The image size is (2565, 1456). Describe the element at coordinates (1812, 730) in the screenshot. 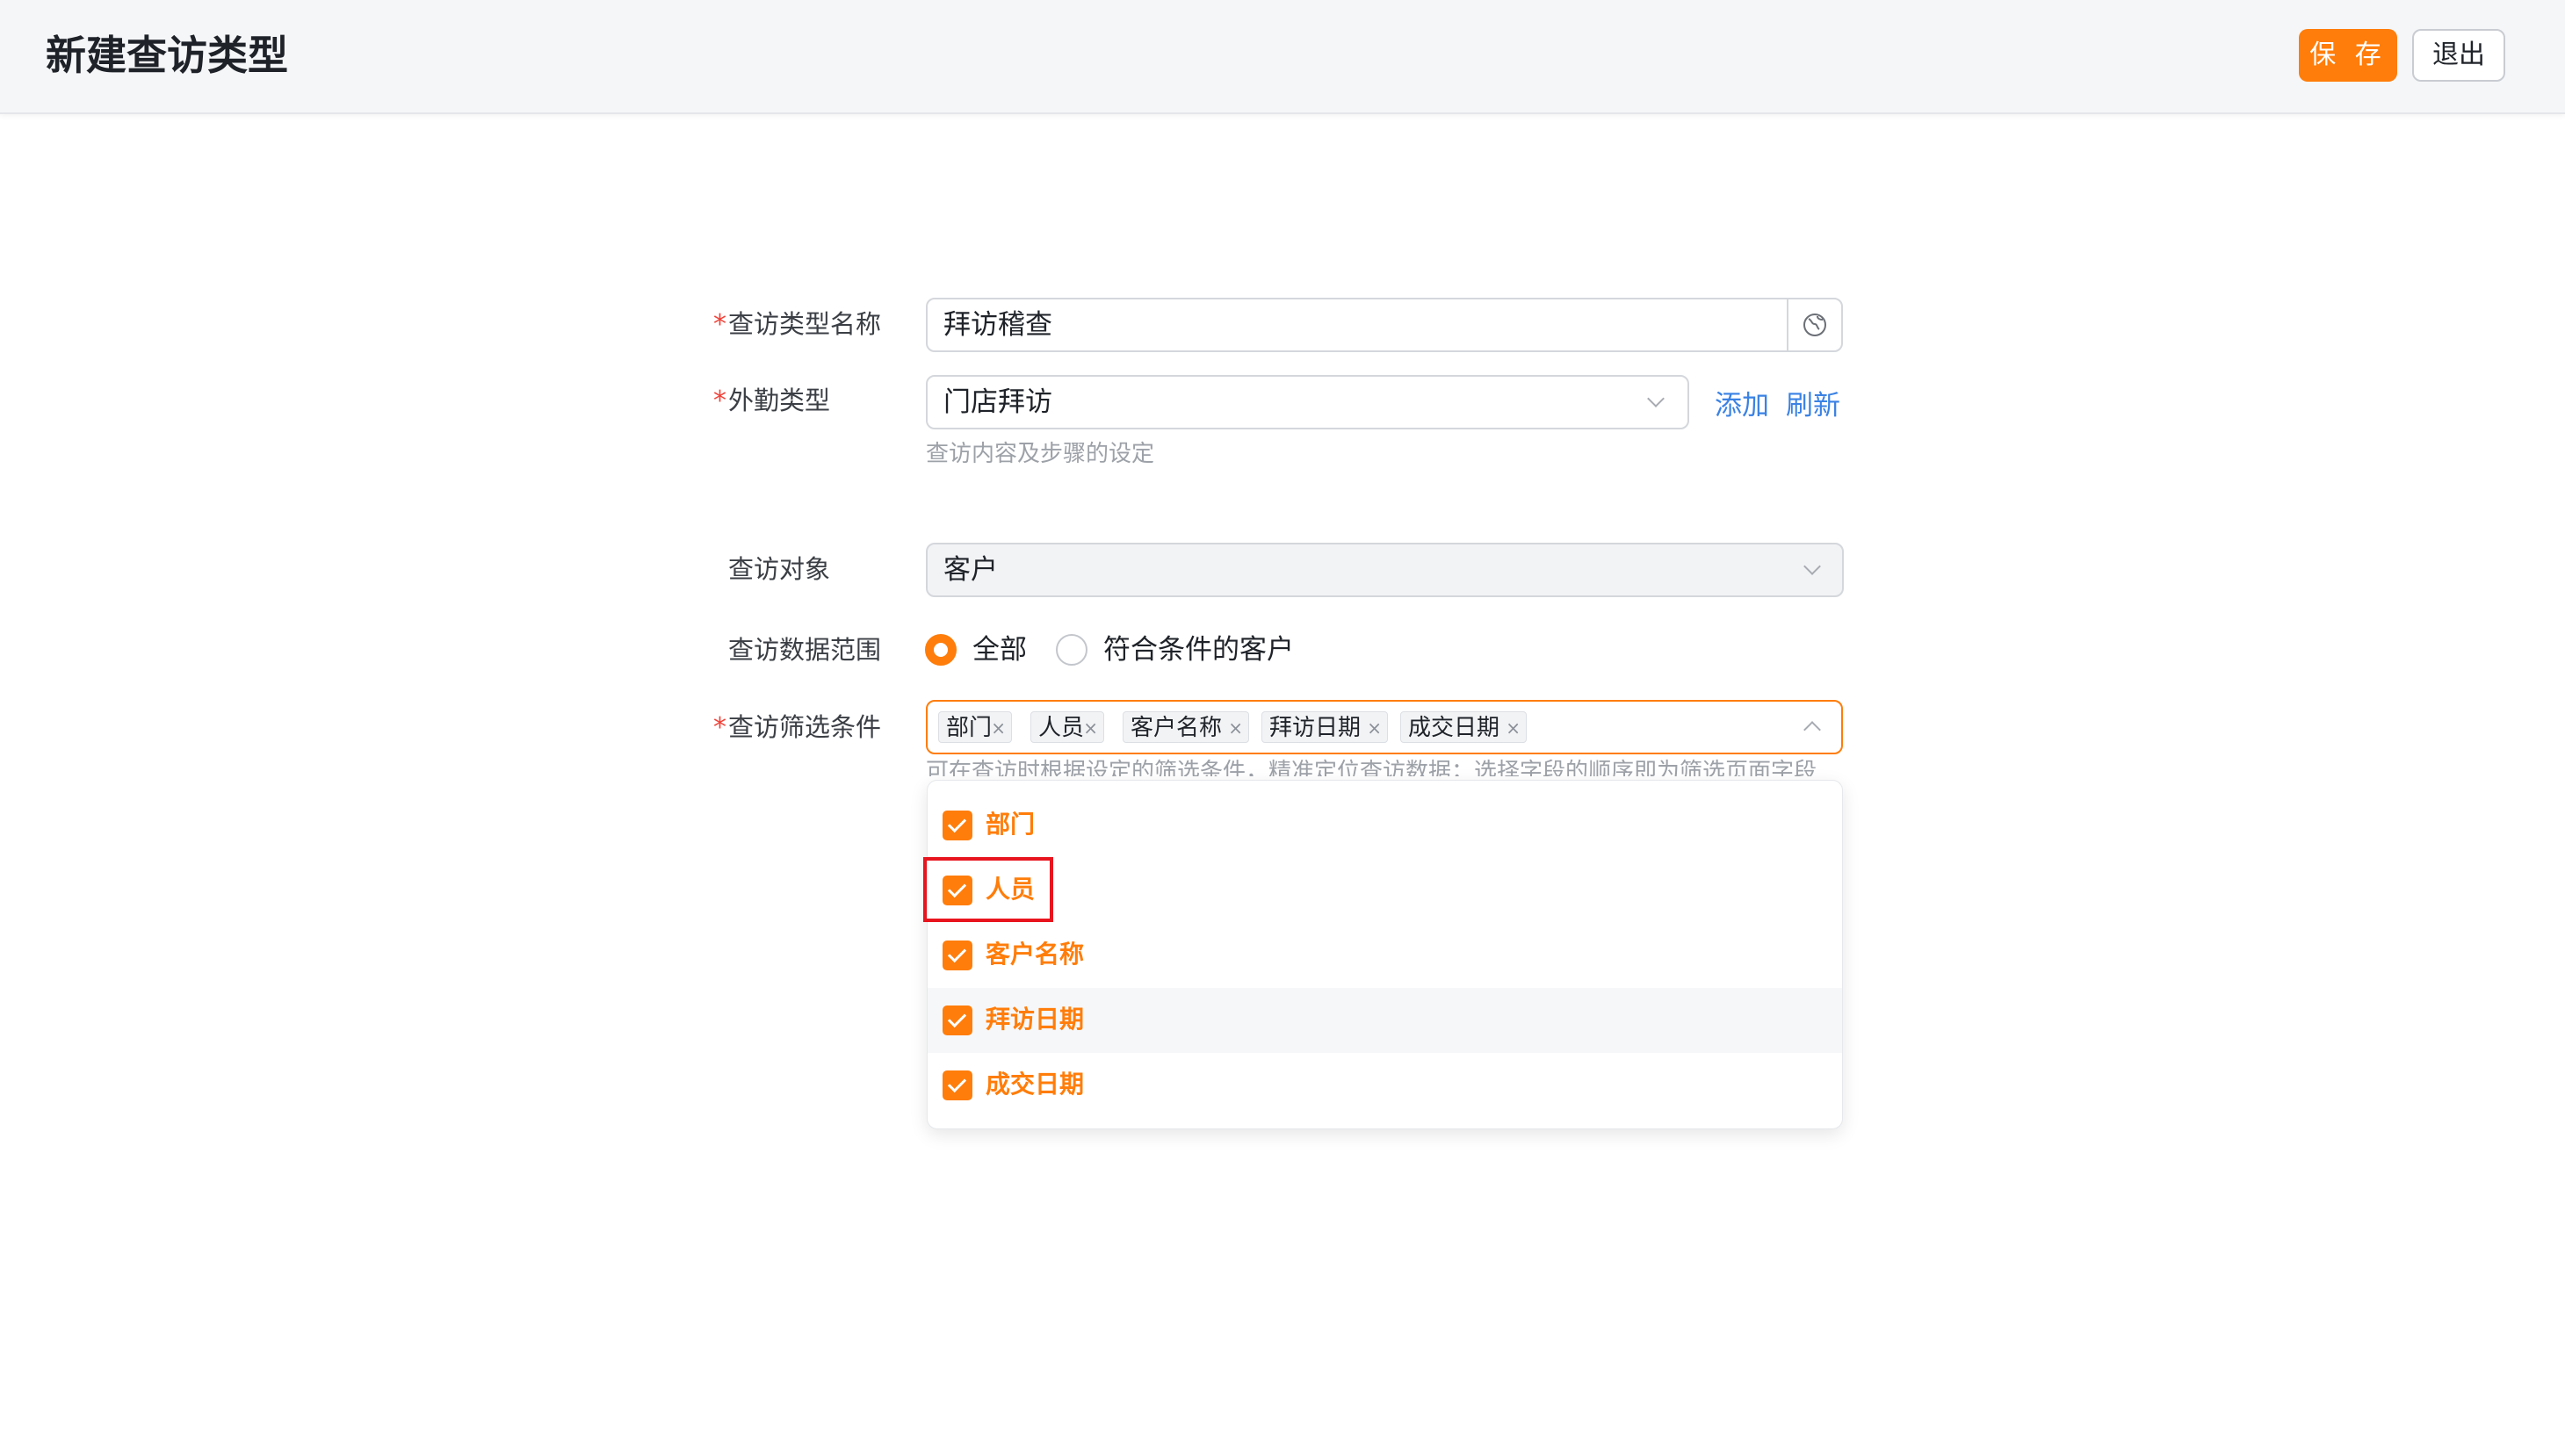

I see `chevron-up-icon` at that location.